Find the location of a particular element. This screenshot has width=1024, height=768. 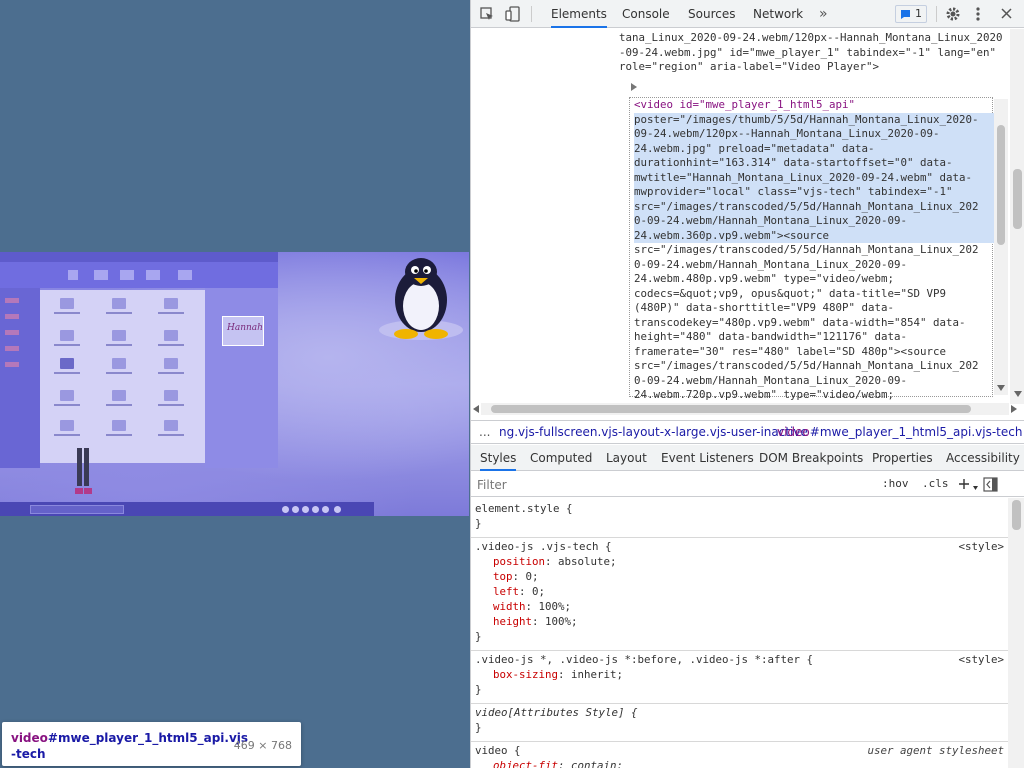

tab-network: Network is located at coordinates (778, 14).